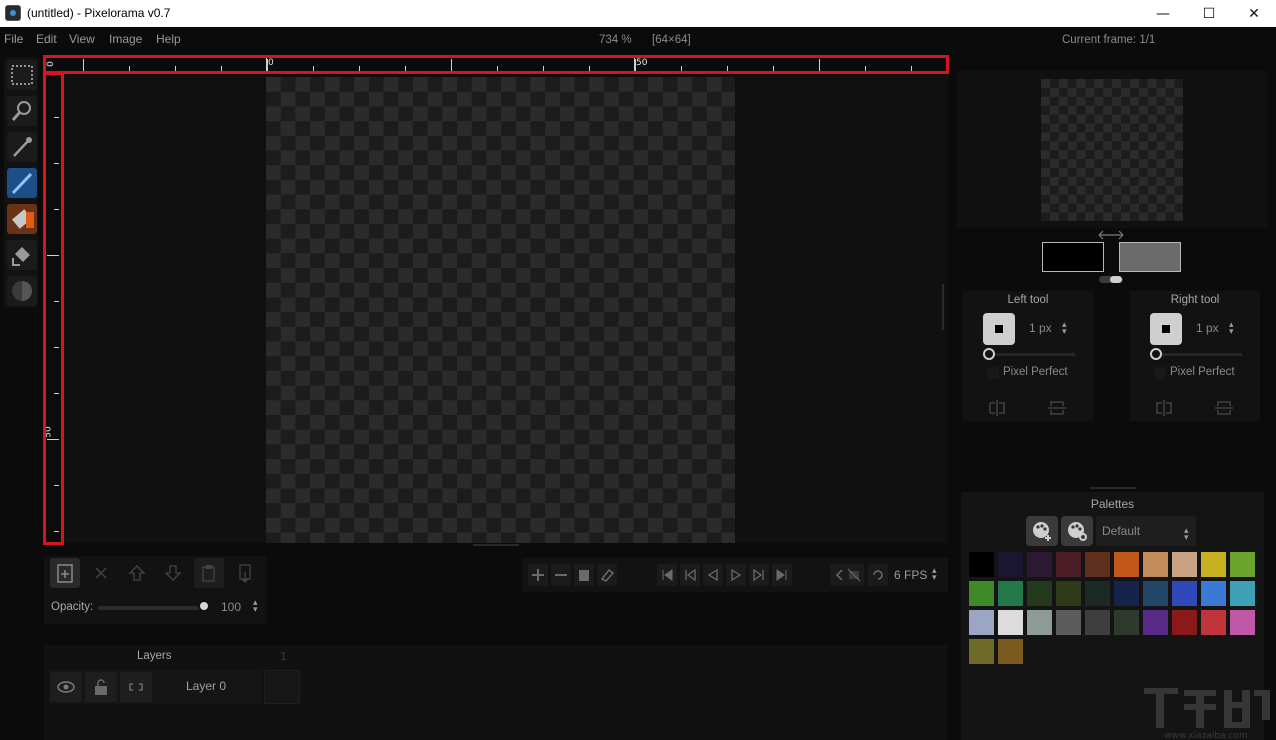 The image size is (1276, 740). Describe the element at coordinates (1209, 13) in the screenshot. I see `maximize-button: ☐` at that location.